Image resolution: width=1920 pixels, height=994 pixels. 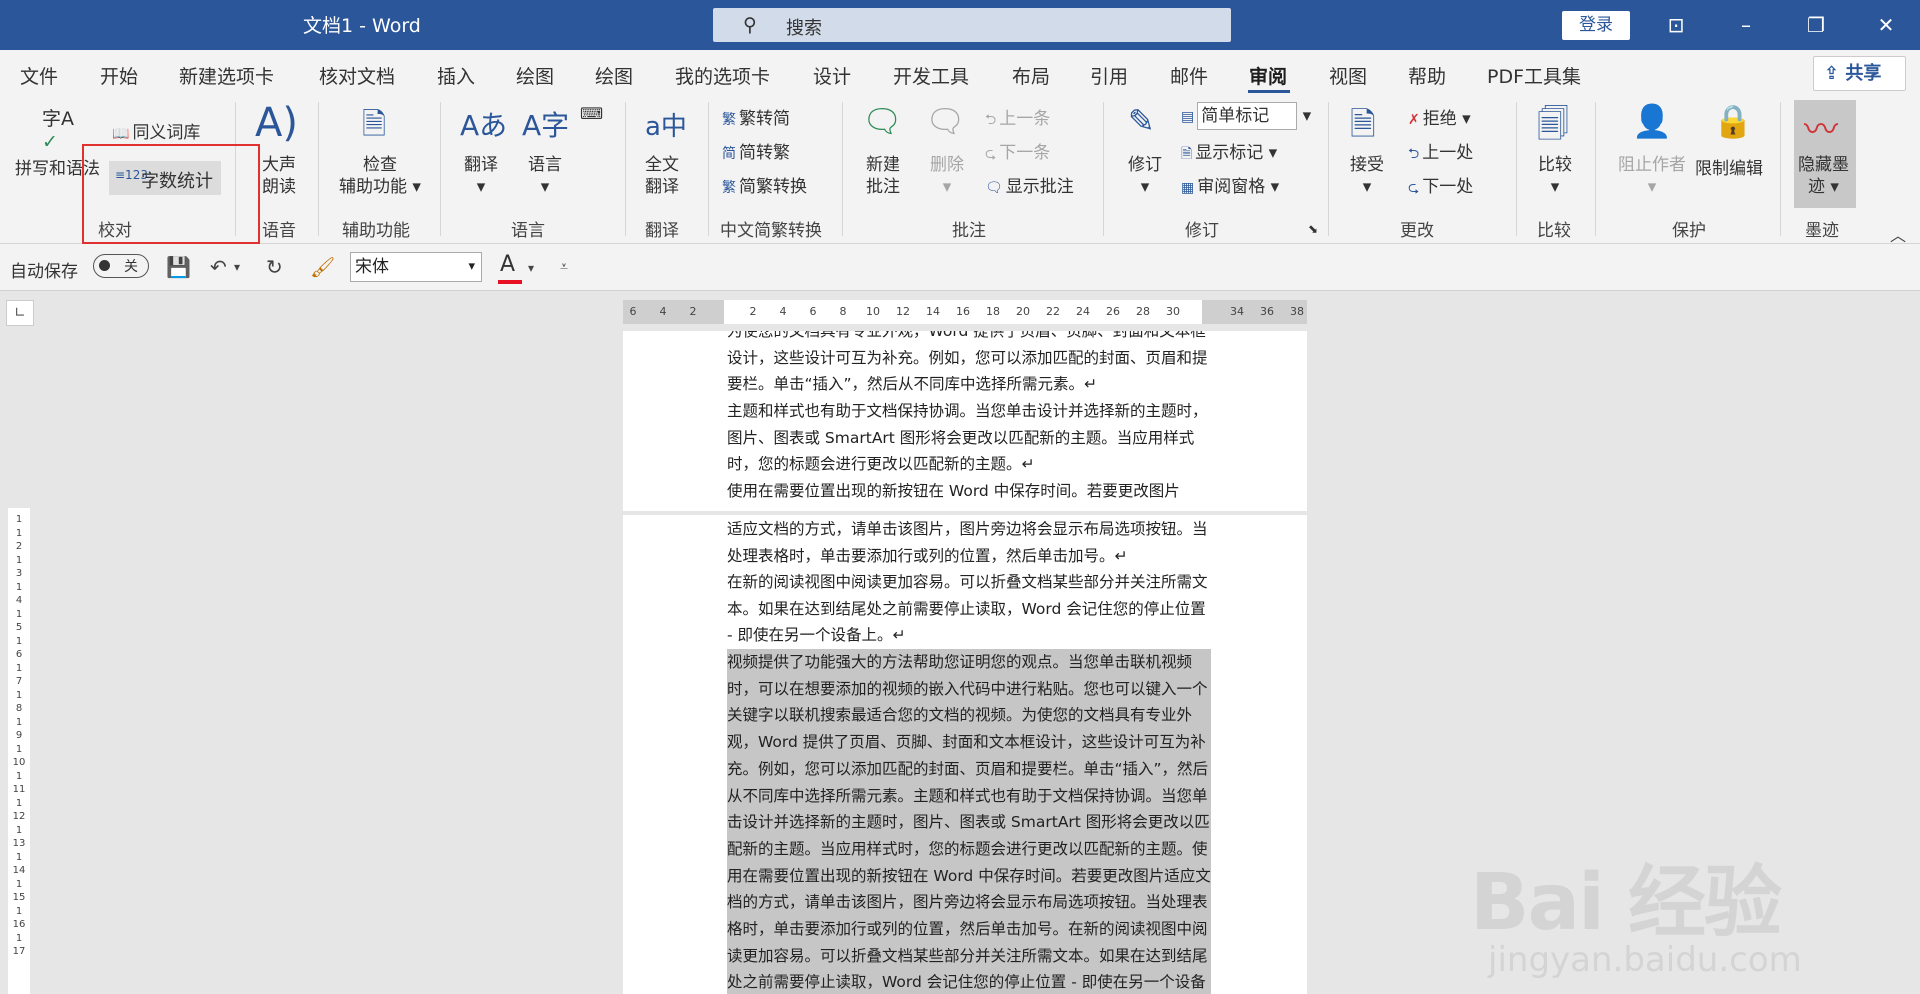 What do you see at coordinates (274, 267) in the screenshot?
I see `redo-icon: ↻` at bounding box center [274, 267].